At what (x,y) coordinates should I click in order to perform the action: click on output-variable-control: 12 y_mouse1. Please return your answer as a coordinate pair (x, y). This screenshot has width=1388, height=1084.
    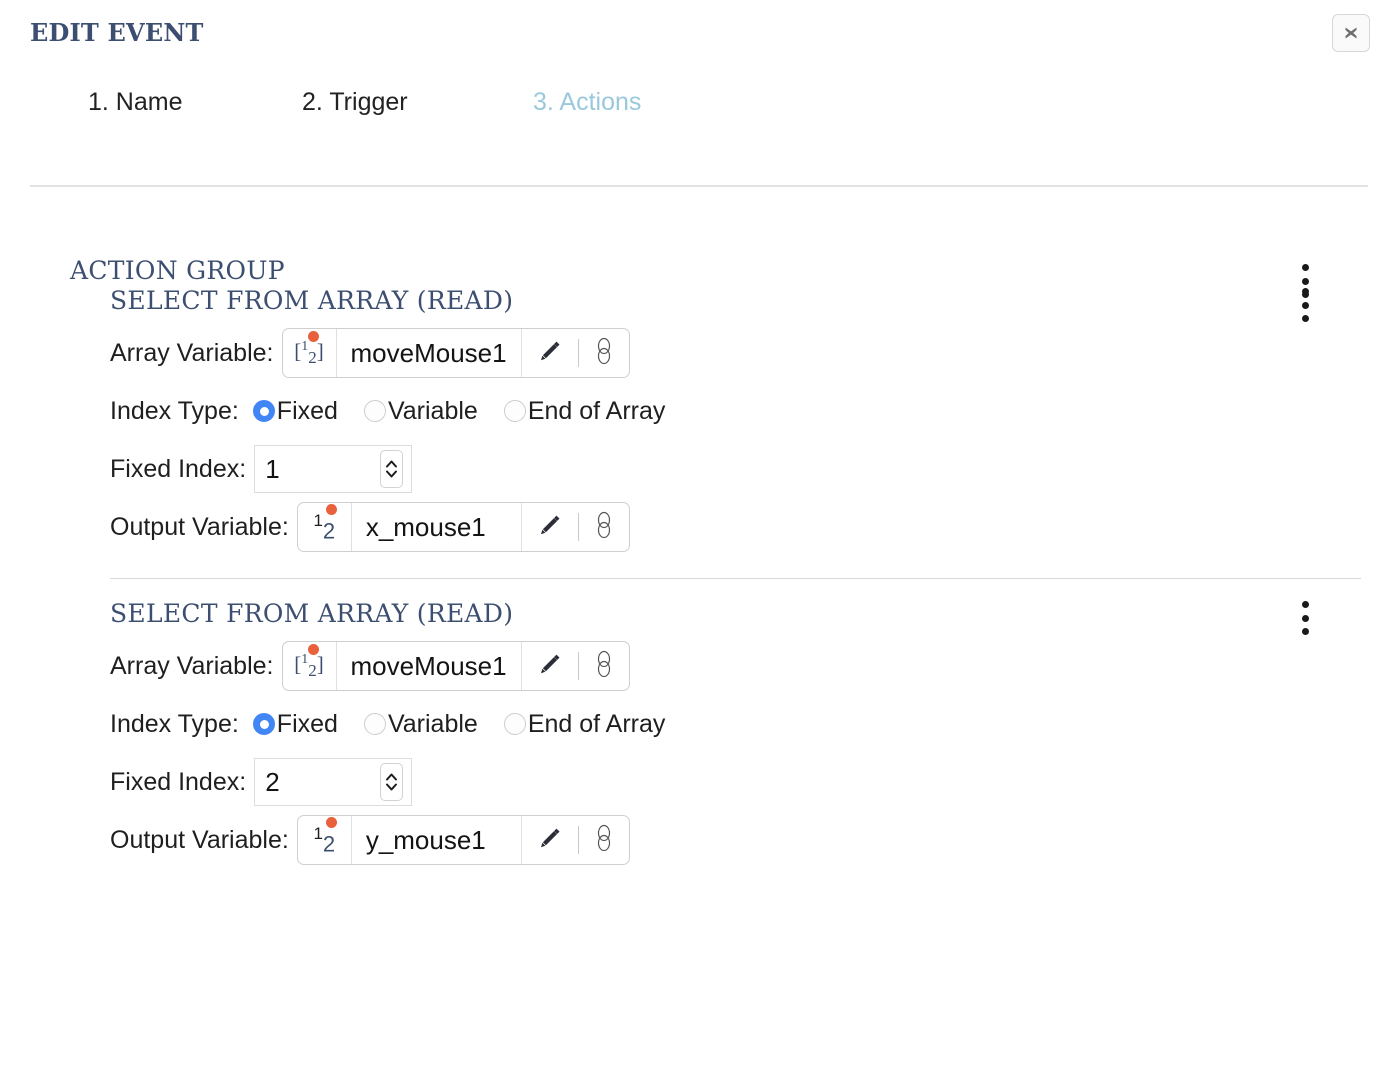
    Looking at the image, I should click on (463, 840).